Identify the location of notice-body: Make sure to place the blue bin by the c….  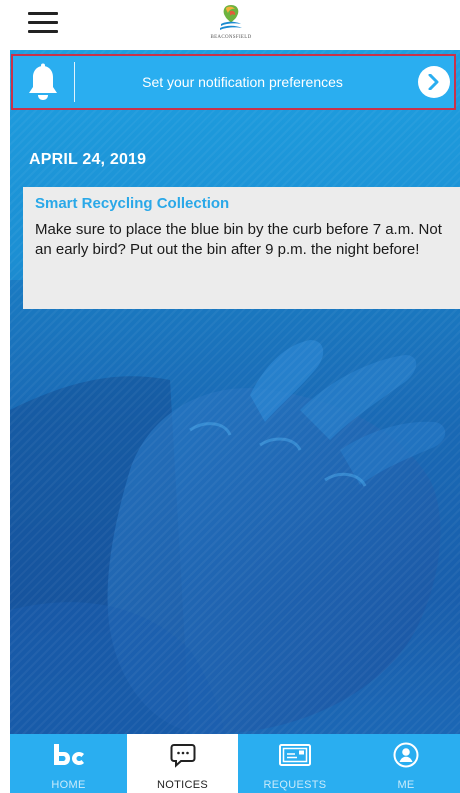
(238, 239).